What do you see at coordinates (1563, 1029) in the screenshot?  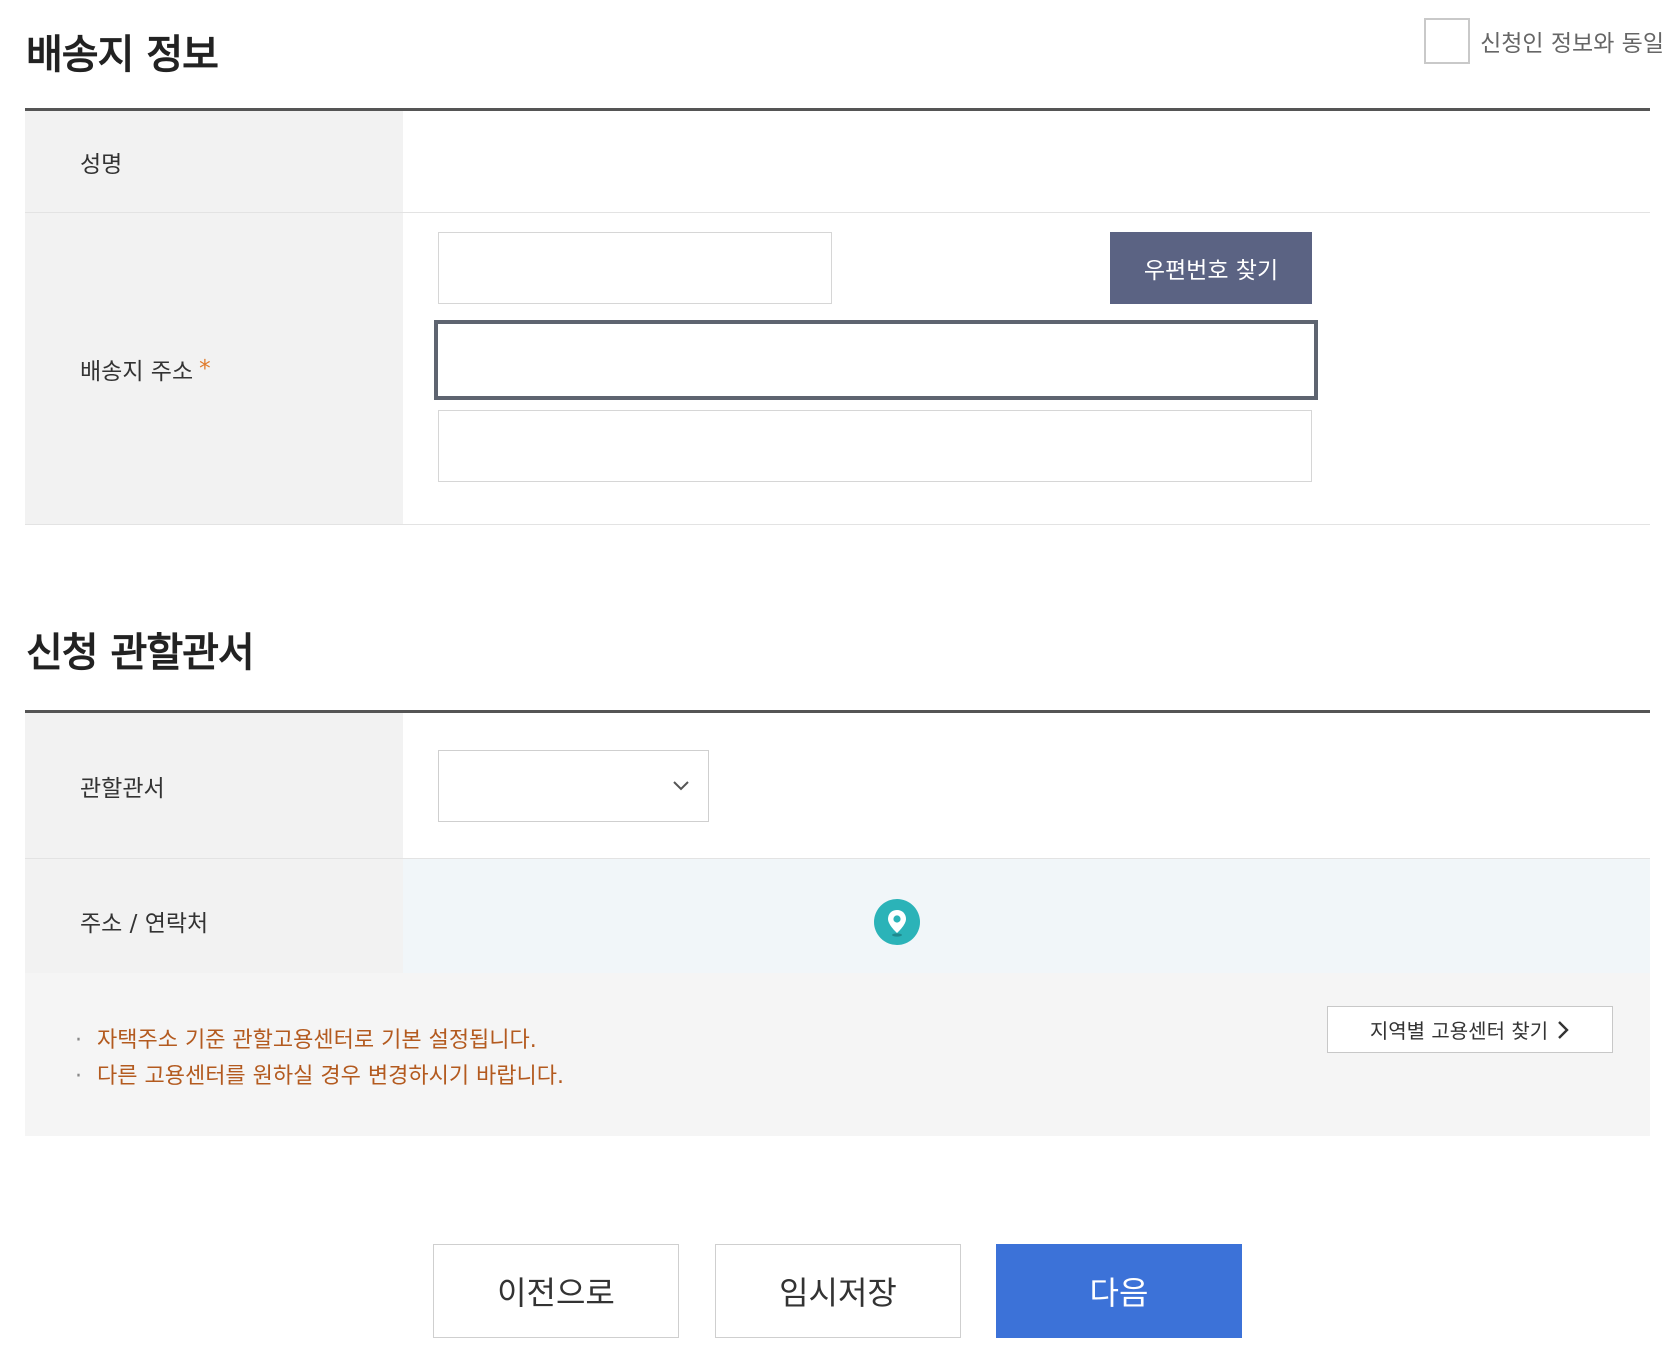 I see `chevron-right-icon` at bounding box center [1563, 1029].